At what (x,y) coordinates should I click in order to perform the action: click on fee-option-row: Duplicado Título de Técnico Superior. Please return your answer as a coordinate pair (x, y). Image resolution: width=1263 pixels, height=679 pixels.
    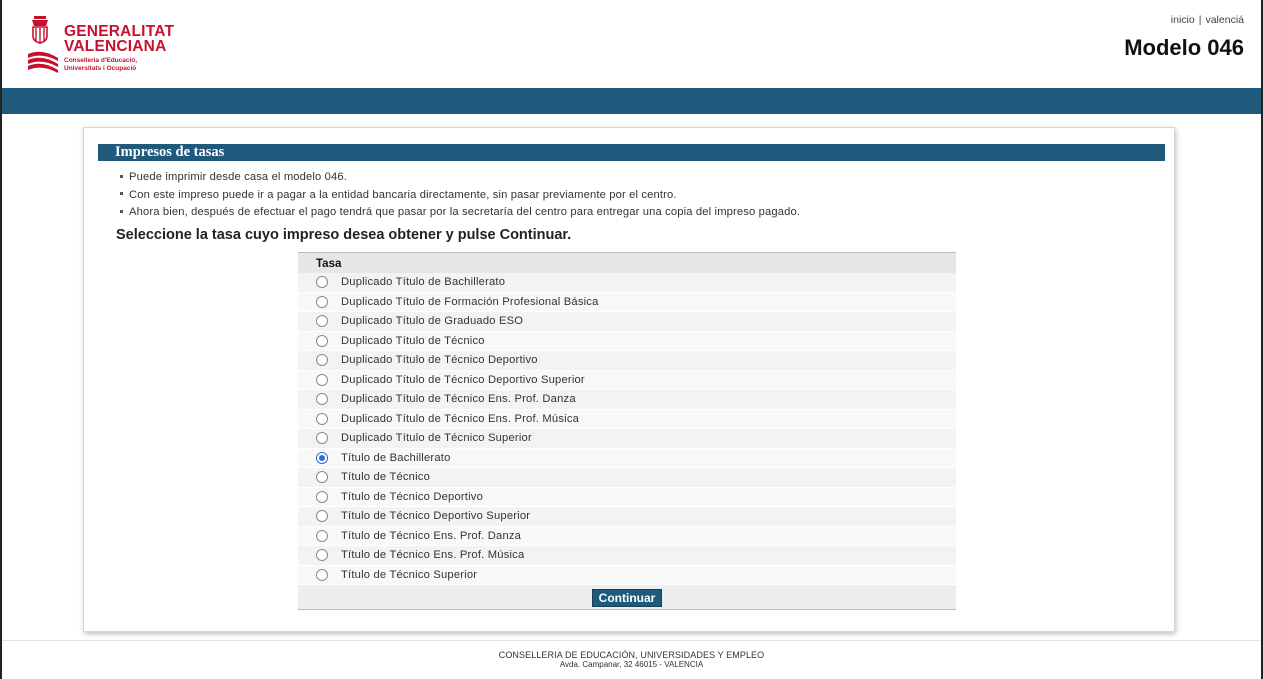
    Looking at the image, I should click on (627, 439).